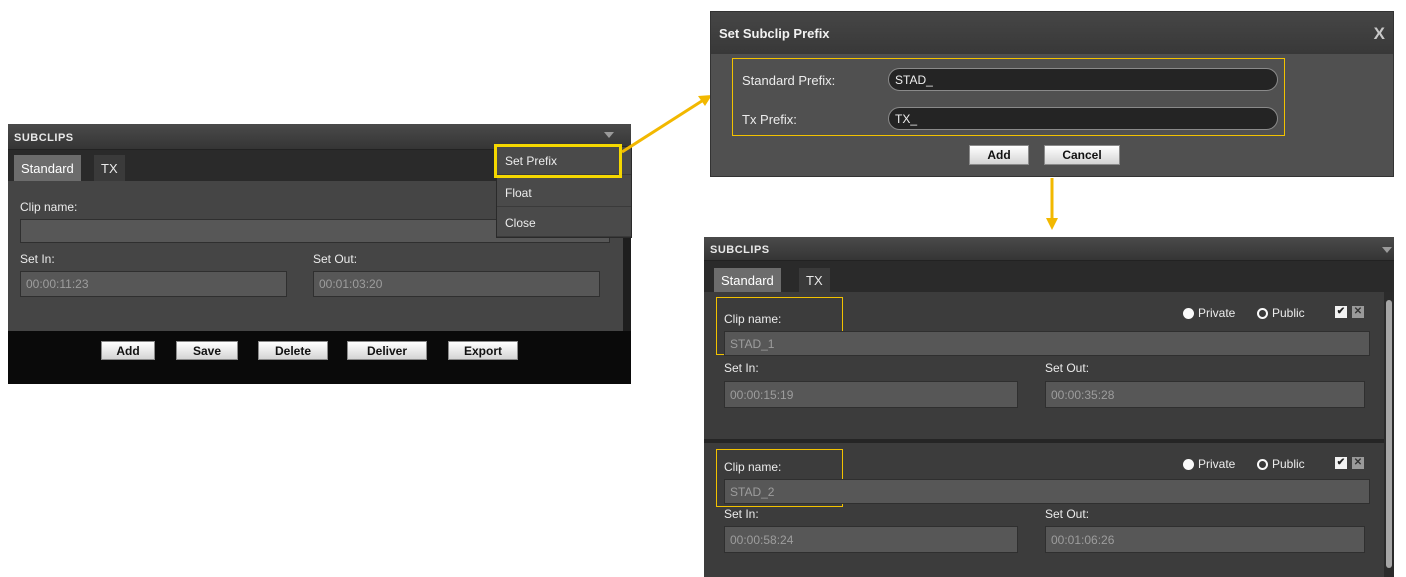  What do you see at coordinates (1052, 33) in the screenshot?
I see `dialog-header: Set Subclip Prefix X` at bounding box center [1052, 33].